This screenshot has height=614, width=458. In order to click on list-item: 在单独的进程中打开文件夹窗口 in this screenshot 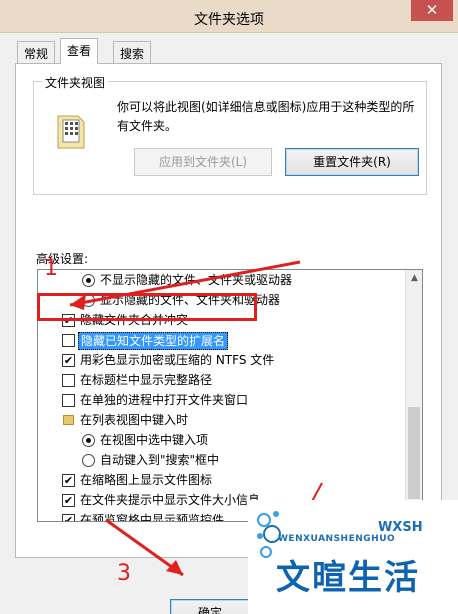, I will do `click(222, 400)`.